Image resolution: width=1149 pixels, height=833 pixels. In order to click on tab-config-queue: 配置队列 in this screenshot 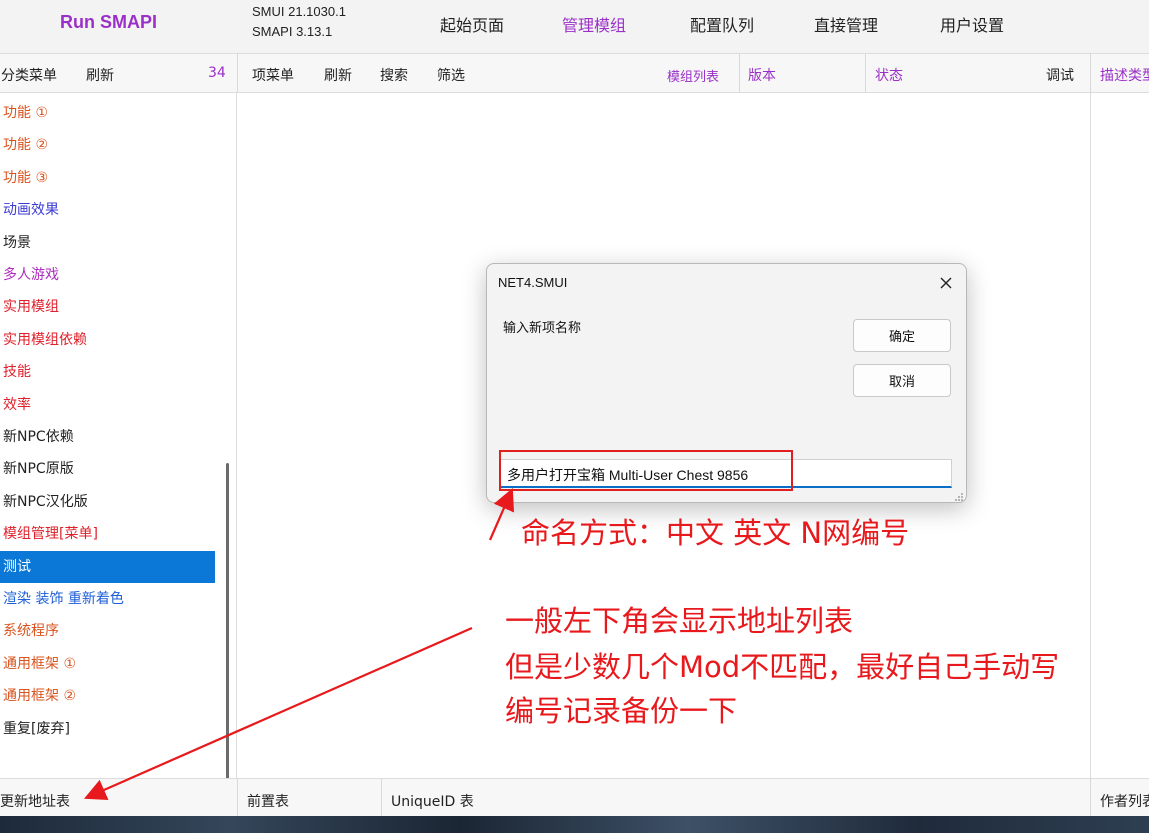, I will do `click(722, 24)`.